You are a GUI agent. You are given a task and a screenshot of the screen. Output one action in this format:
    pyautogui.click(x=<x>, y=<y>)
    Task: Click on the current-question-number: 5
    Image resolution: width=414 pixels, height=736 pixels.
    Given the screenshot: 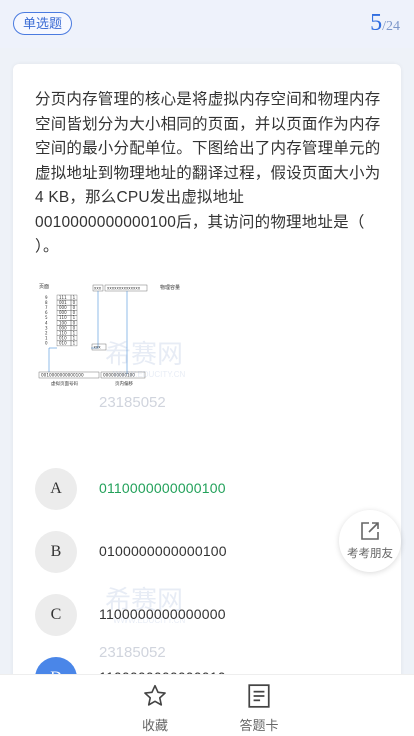 What is the action you would take?
    pyautogui.click(x=376, y=23)
    